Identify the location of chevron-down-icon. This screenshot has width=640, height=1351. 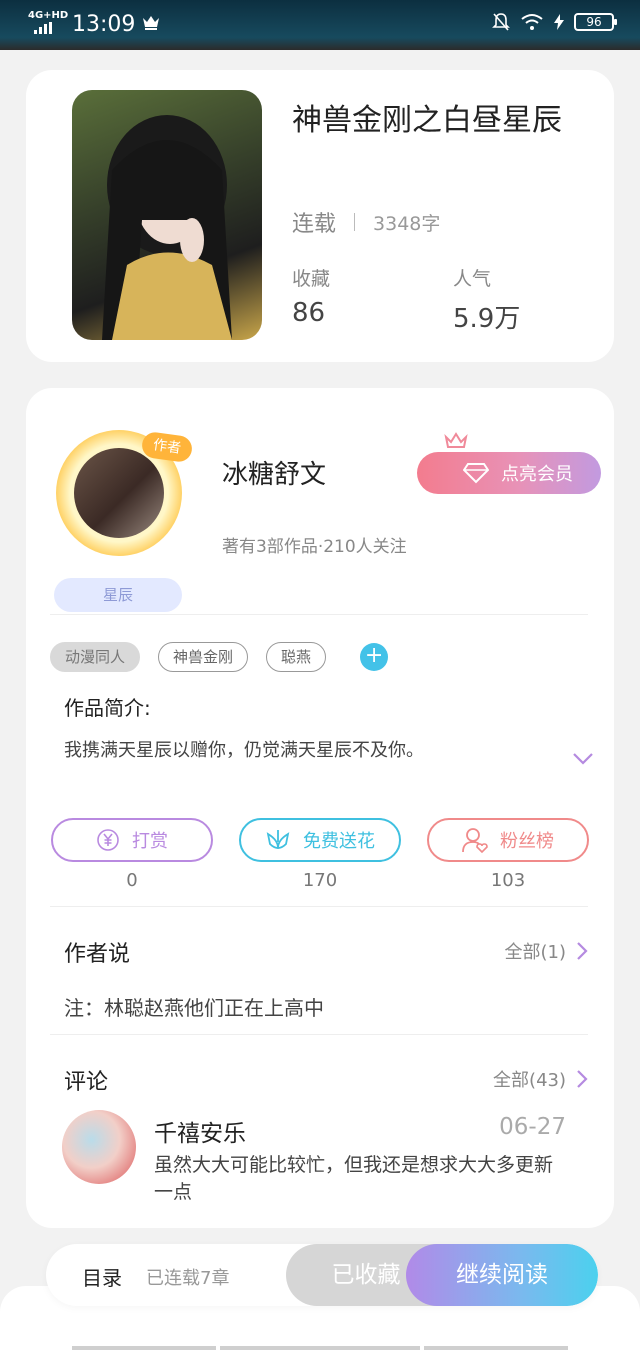
(583, 759).